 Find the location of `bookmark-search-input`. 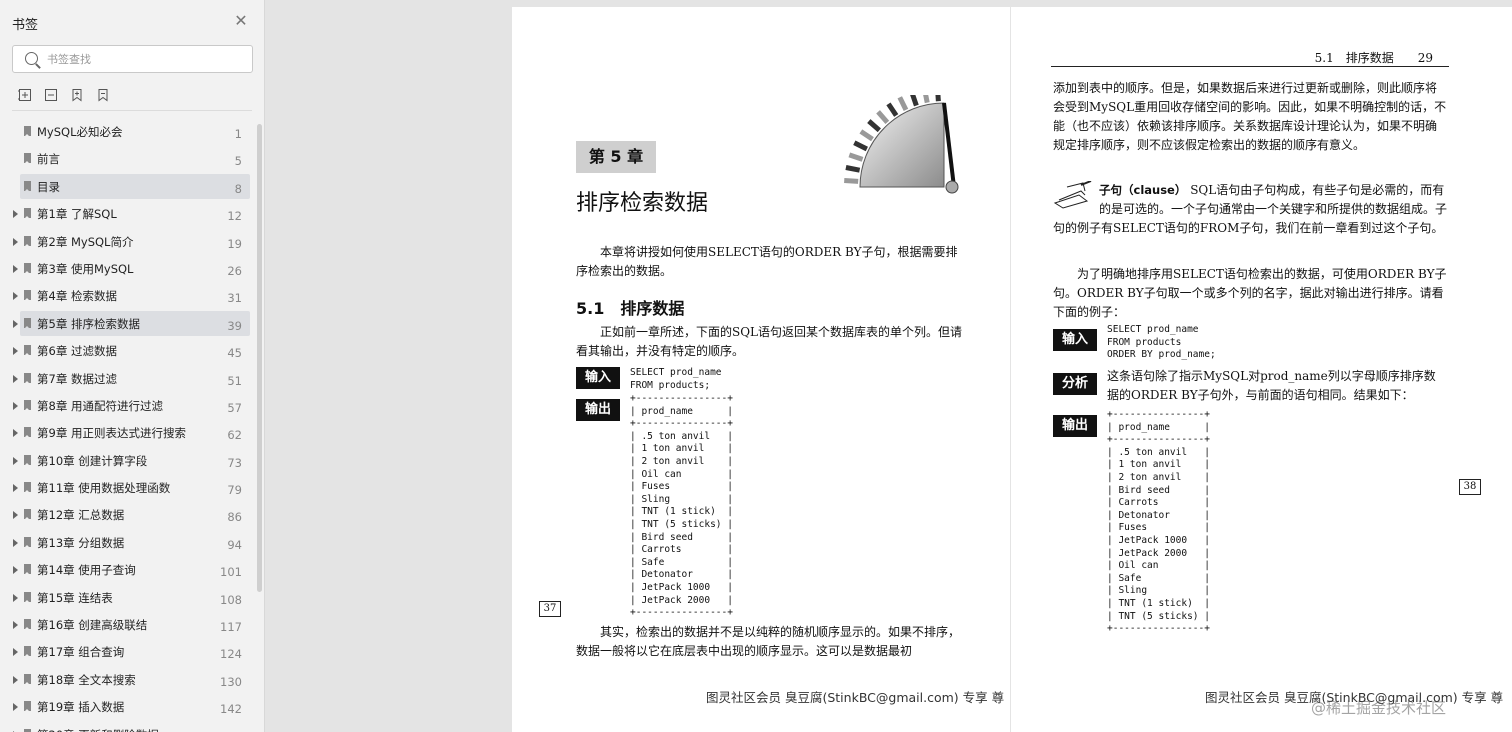

bookmark-search-input is located at coordinates (147, 59).